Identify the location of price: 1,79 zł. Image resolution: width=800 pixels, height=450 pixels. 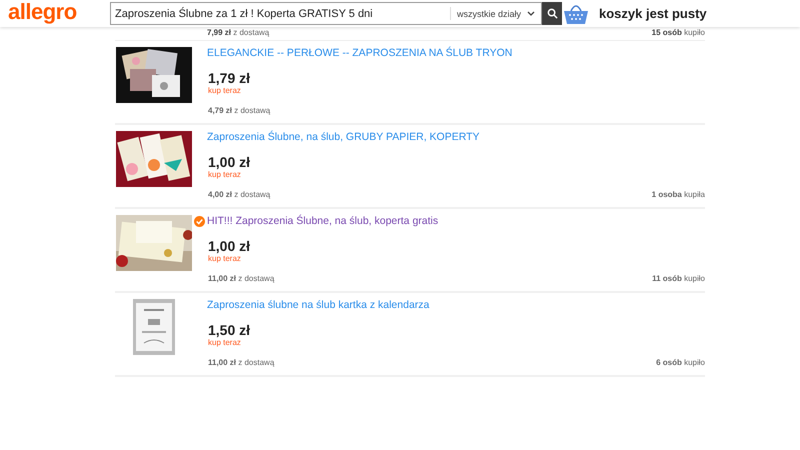
(230, 78).